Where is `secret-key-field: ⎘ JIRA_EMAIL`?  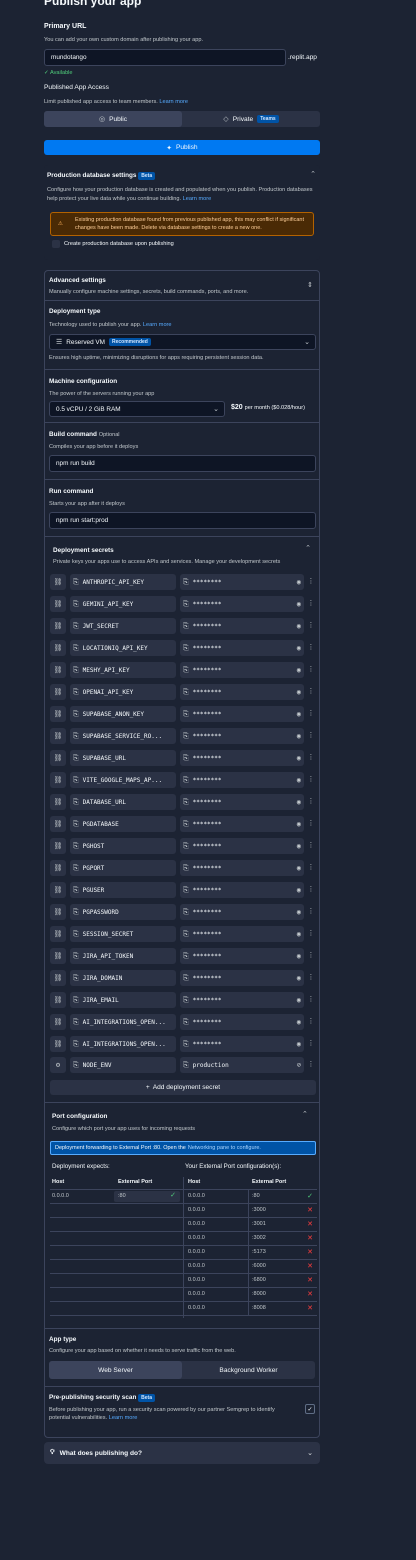 secret-key-field: ⎘ JIRA_EMAIL is located at coordinates (123, 1000).